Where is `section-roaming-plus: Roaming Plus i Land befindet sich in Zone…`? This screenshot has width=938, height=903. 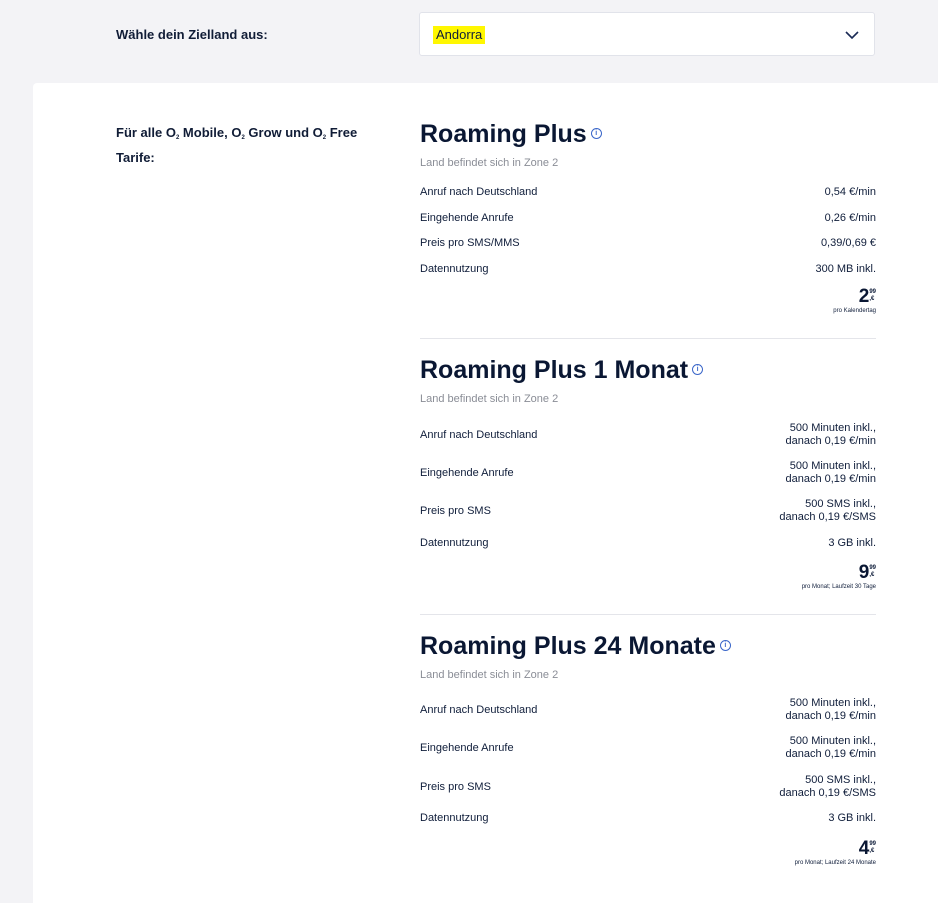
section-roaming-plus: Roaming Plus i Land befindet sich in Zone… is located at coordinates (648, 144).